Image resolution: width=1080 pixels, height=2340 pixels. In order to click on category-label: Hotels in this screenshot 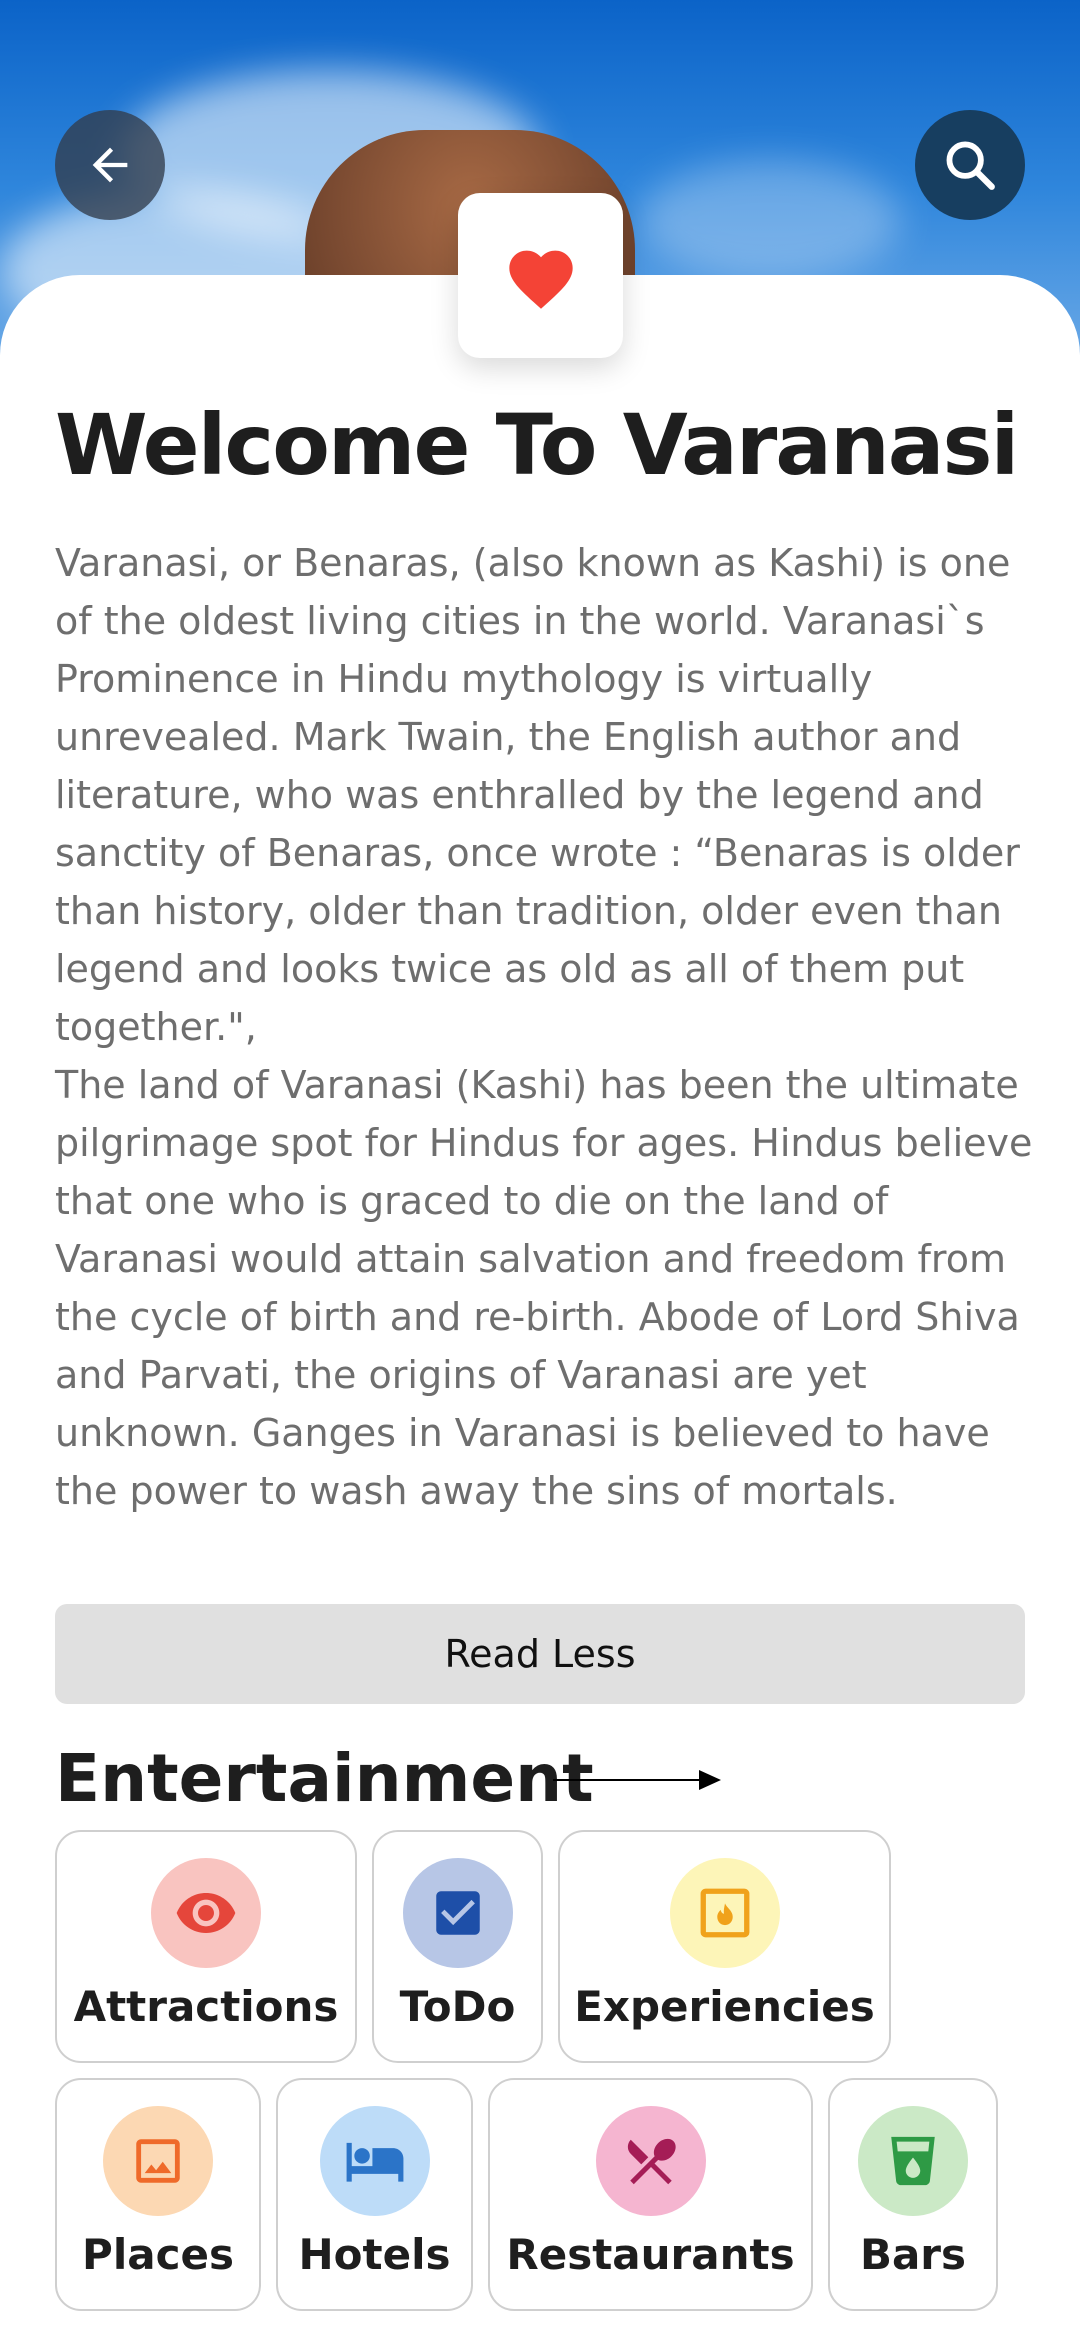, I will do `click(374, 2254)`.